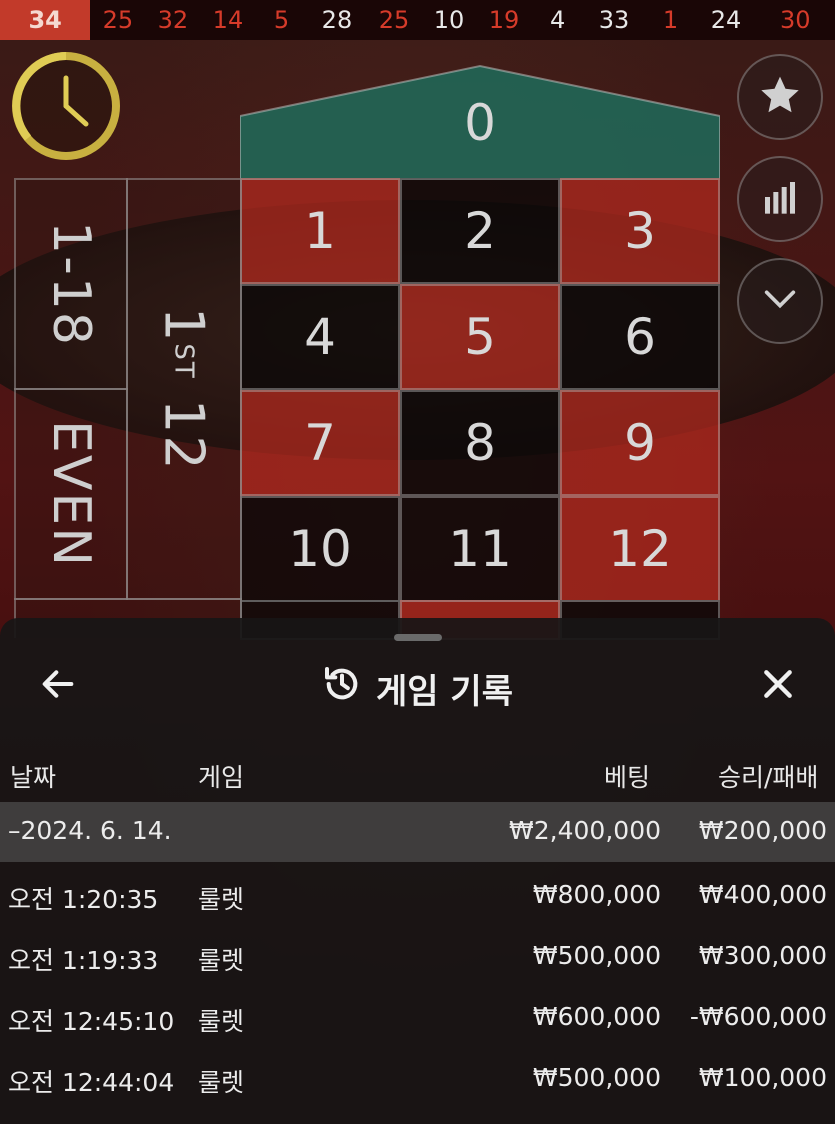 Image resolution: width=835 pixels, height=1124 pixels. I want to click on history-time: 오전 12:44:04, so click(91, 1082).